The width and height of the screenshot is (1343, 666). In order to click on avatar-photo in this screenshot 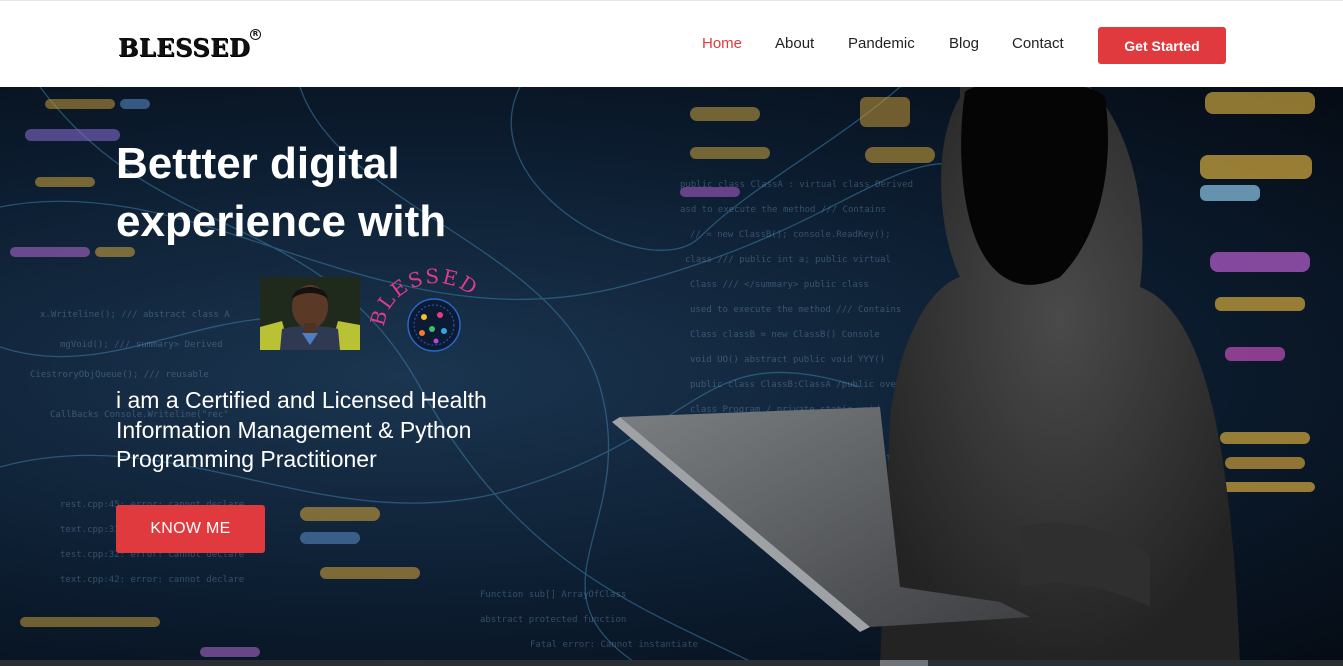, I will do `click(310, 313)`.